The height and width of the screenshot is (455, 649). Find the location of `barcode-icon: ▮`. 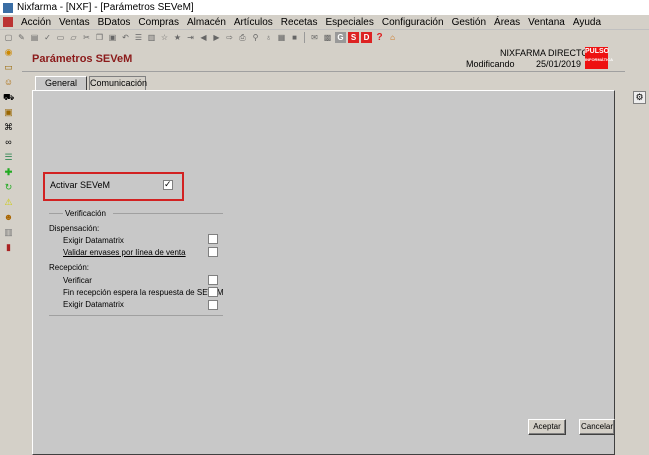

barcode-icon: ▮ is located at coordinates (8, 247).